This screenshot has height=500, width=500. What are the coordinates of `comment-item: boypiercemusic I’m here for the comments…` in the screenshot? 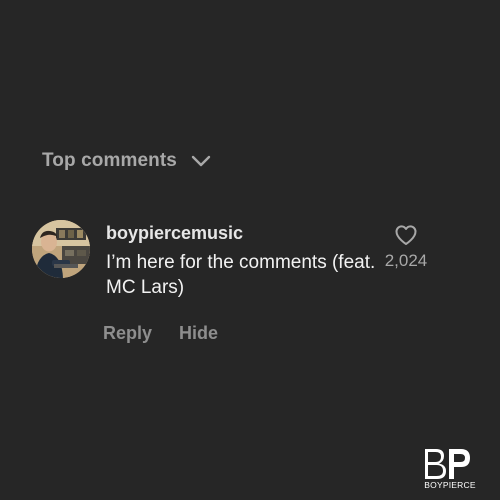 It's located at (252, 258).